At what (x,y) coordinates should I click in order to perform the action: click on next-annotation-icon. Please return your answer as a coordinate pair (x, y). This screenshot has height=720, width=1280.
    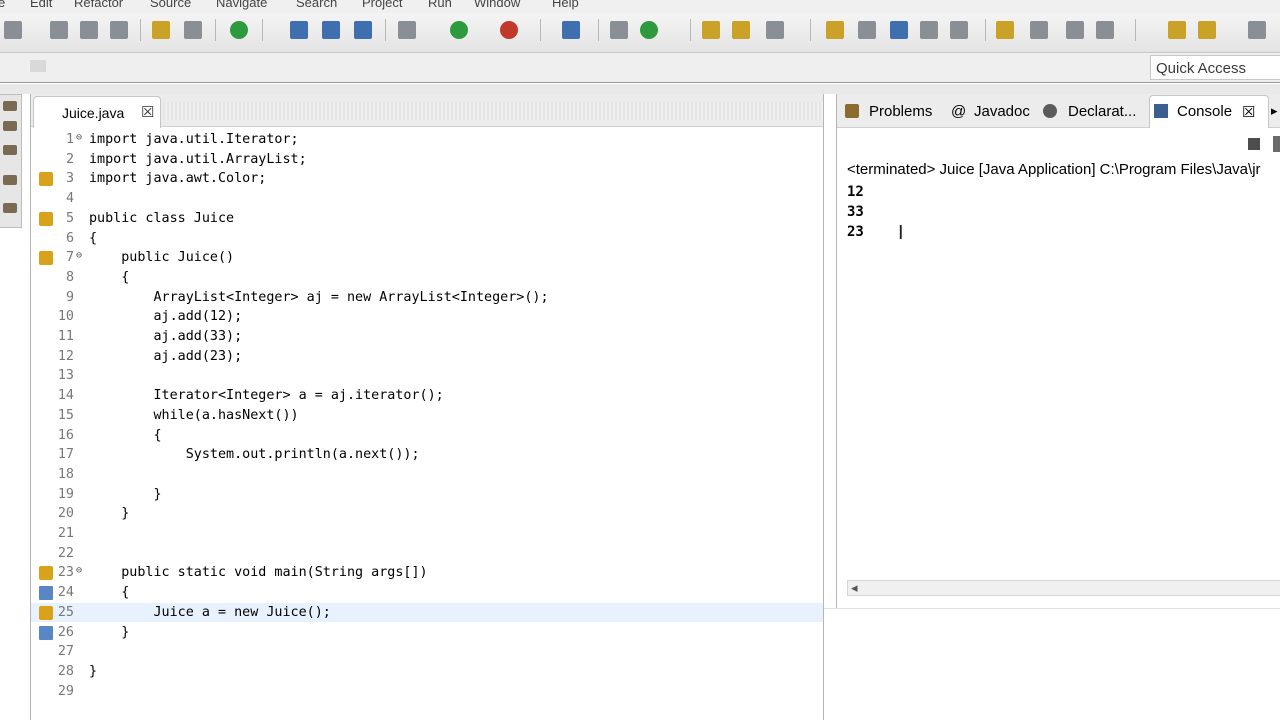
    Looking at the image, I should click on (741, 30).